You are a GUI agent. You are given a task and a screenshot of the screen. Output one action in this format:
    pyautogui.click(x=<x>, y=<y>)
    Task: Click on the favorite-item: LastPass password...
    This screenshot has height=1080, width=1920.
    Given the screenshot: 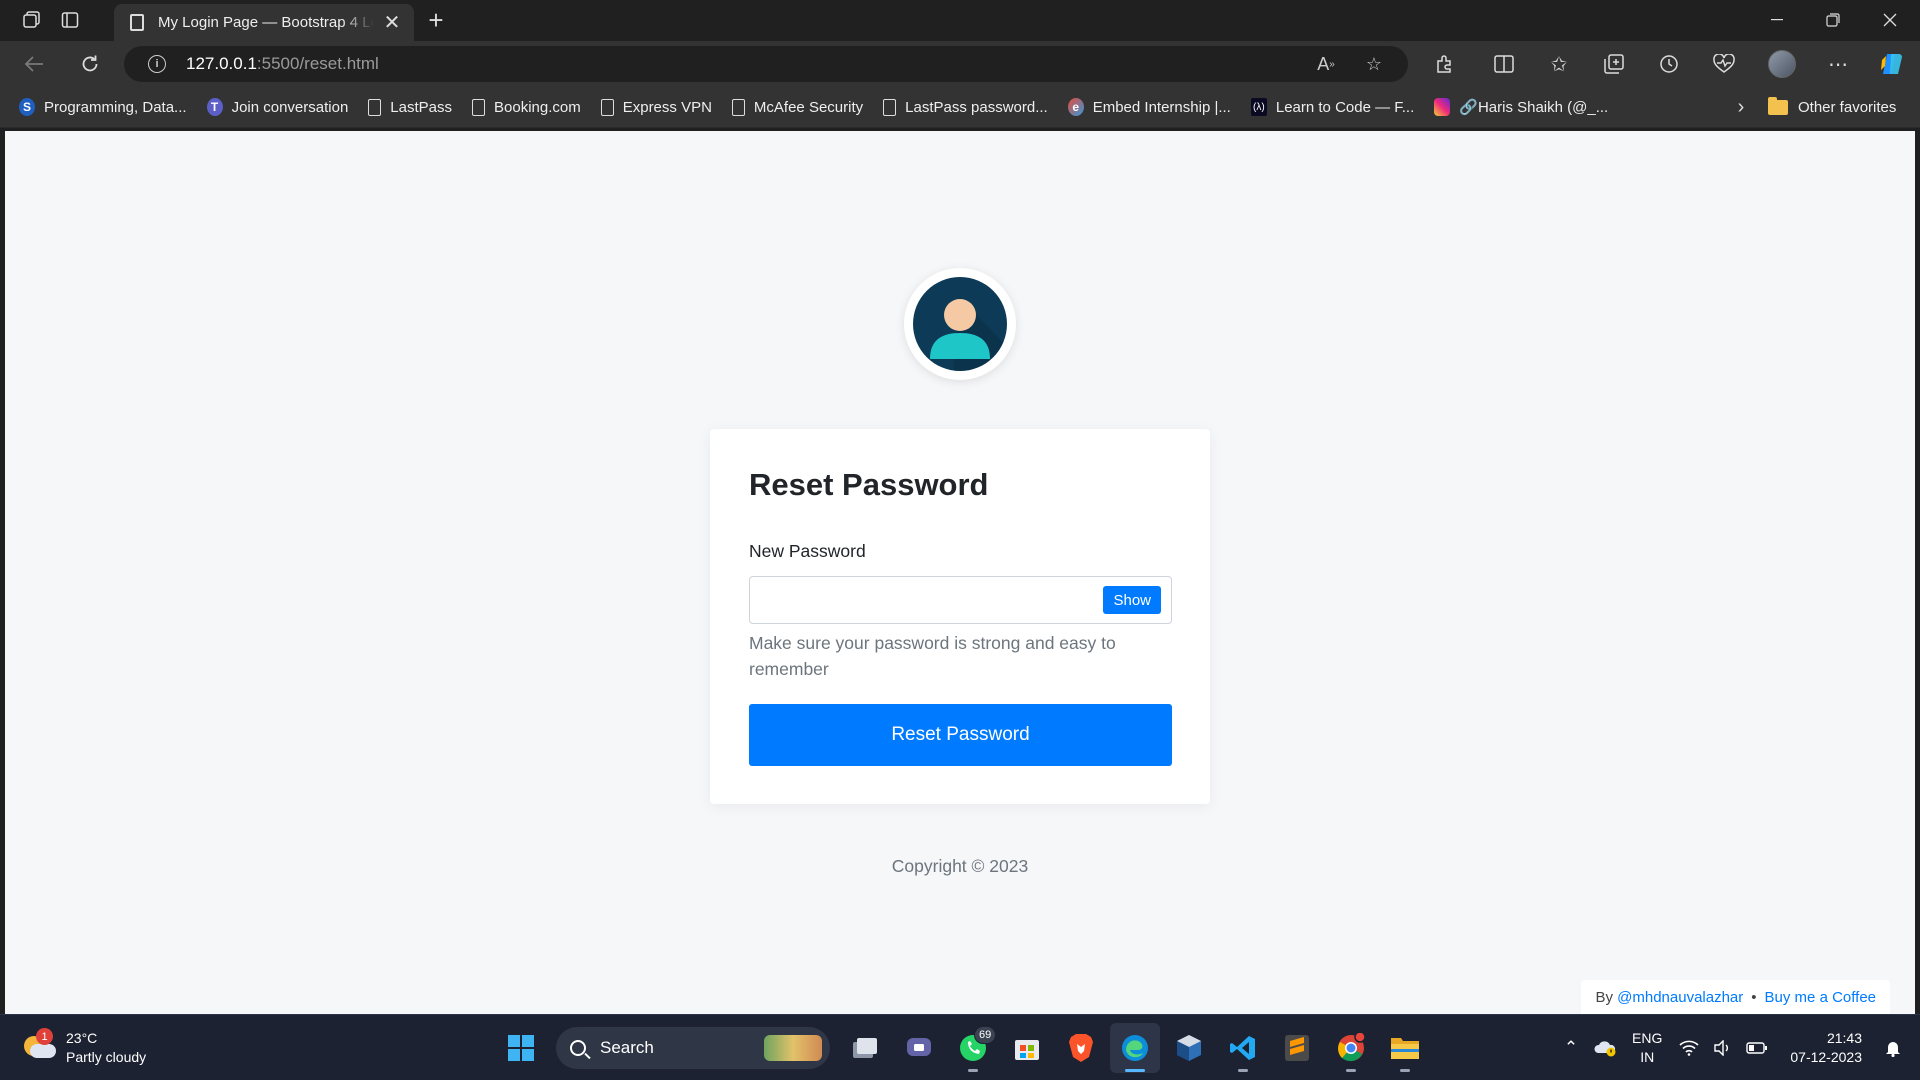 What is the action you would take?
    pyautogui.click(x=965, y=107)
    